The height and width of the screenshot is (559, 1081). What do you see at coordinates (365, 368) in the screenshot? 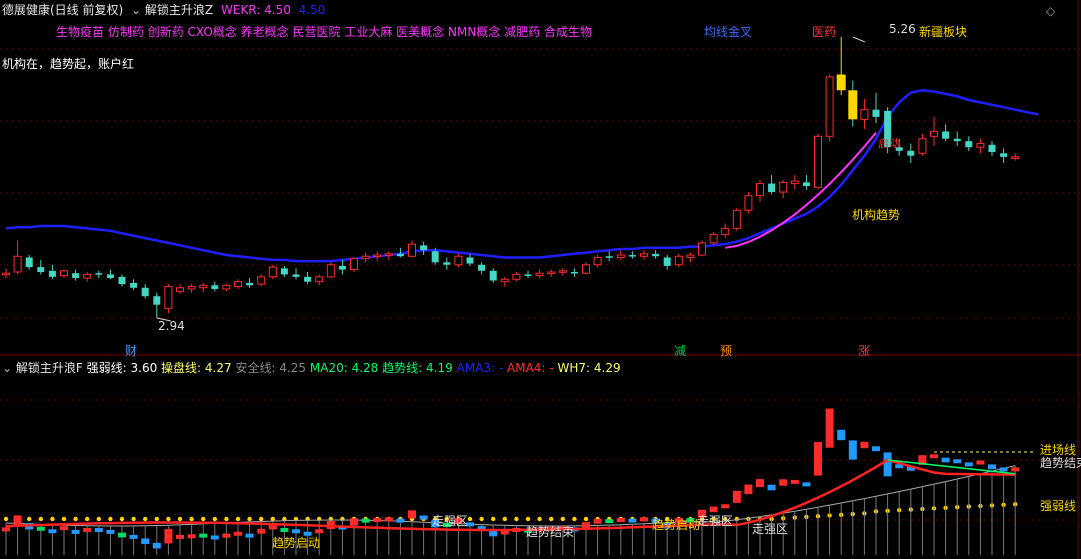
I see `legend-value: 4.28` at bounding box center [365, 368].